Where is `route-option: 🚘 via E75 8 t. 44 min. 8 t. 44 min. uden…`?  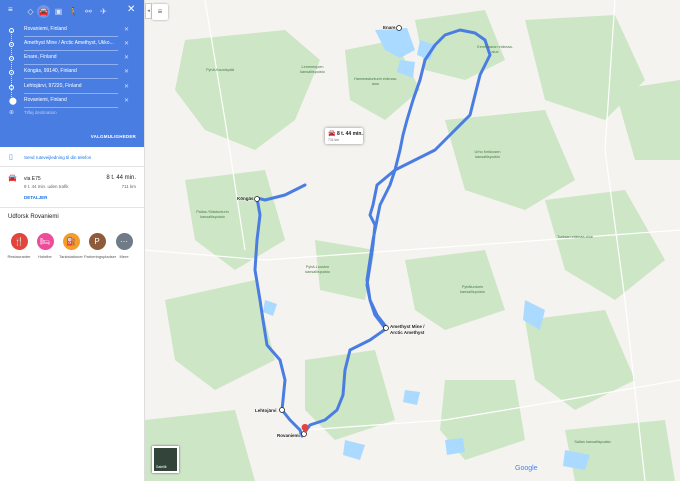 route-option: 🚘 via E75 8 t. 44 min. 8 t. 44 min. uden… is located at coordinates (72, 188).